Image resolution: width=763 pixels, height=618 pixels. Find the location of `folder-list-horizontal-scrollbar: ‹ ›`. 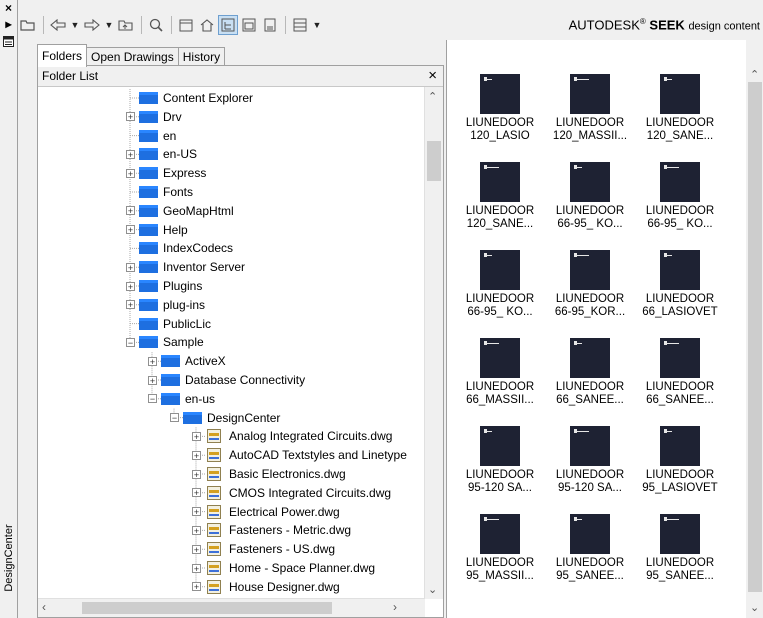

folder-list-horizontal-scrollbar: ‹ › is located at coordinates (231, 607).